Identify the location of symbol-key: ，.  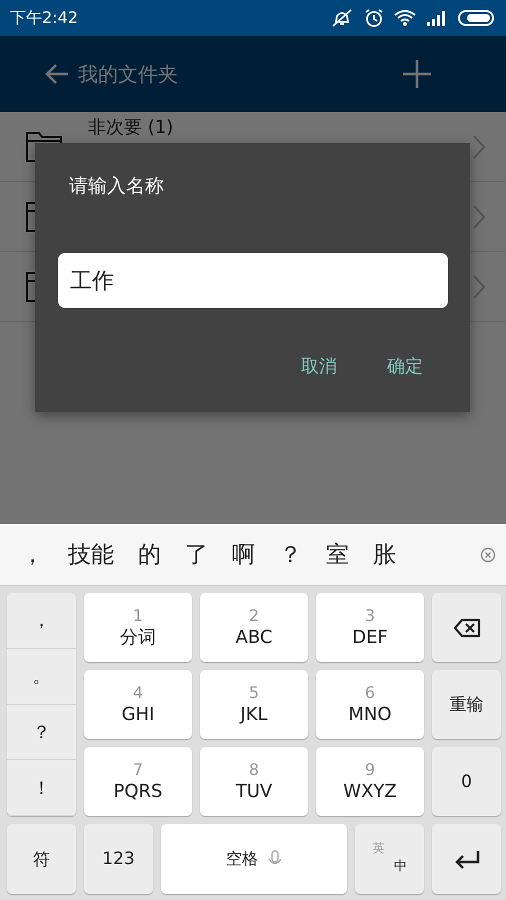
(41, 621).